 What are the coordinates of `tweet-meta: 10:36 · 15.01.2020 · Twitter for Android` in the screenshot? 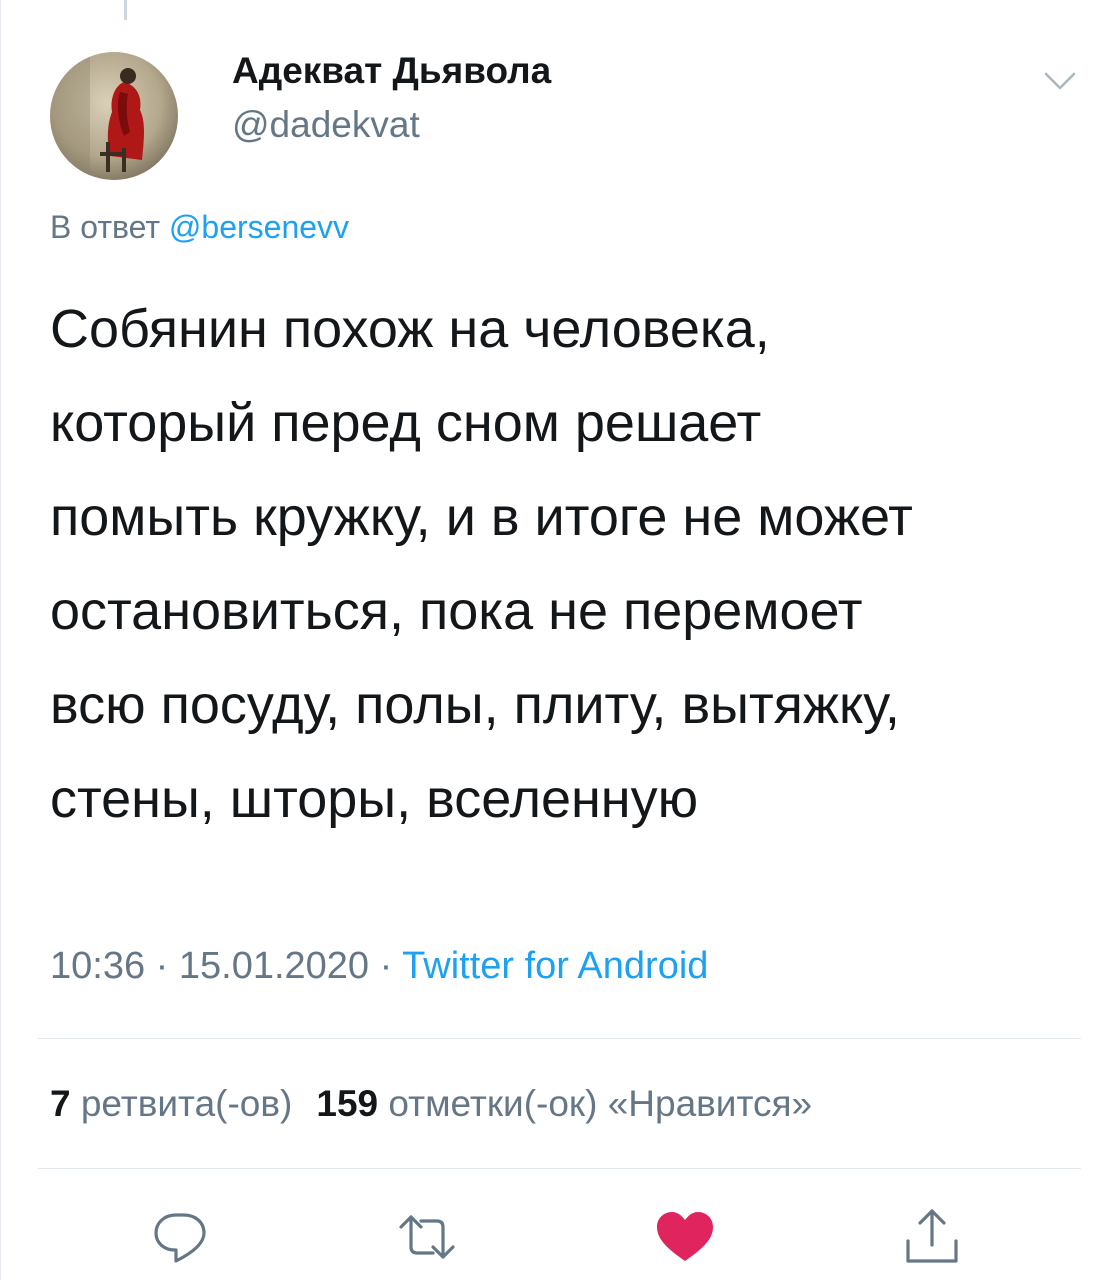 It's located at (379, 966).